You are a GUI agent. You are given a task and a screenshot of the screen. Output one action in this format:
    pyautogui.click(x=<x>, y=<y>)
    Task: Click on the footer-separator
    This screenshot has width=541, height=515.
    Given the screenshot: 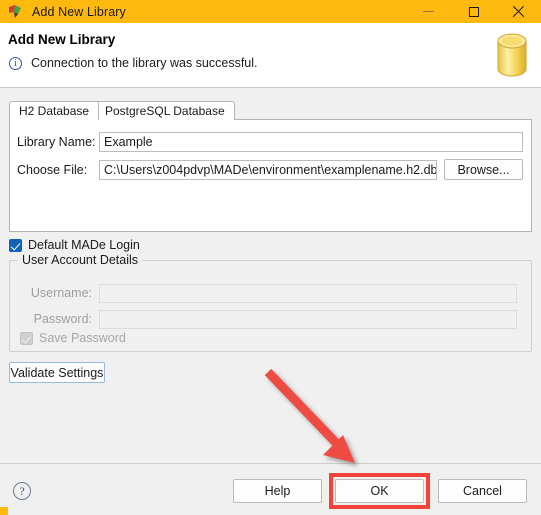 What is the action you would take?
    pyautogui.click(x=270, y=463)
    